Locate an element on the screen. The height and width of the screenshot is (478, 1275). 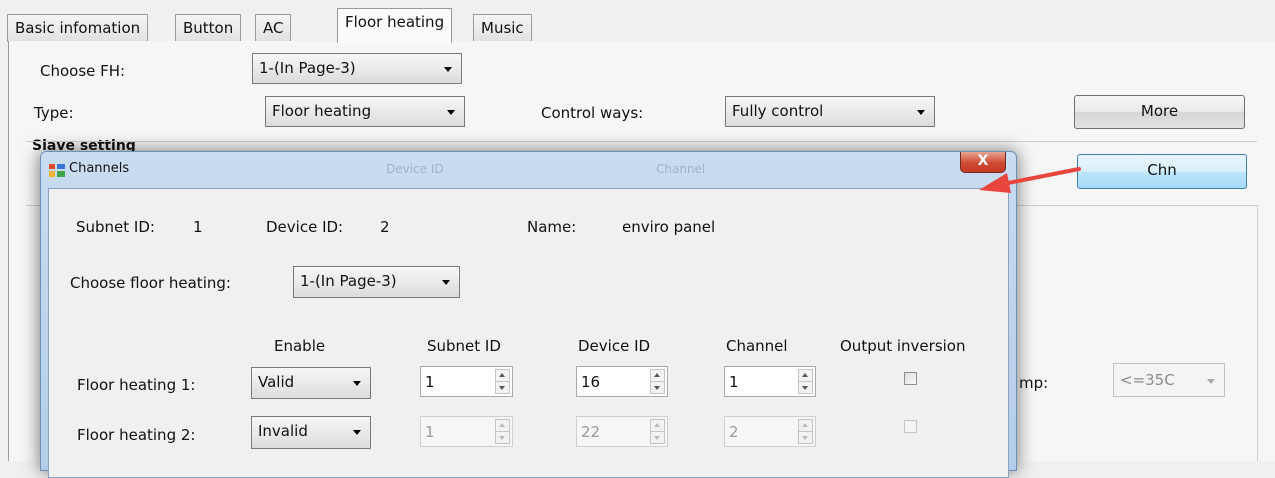
temp-select: <=35C is located at coordinates (1169, 380).